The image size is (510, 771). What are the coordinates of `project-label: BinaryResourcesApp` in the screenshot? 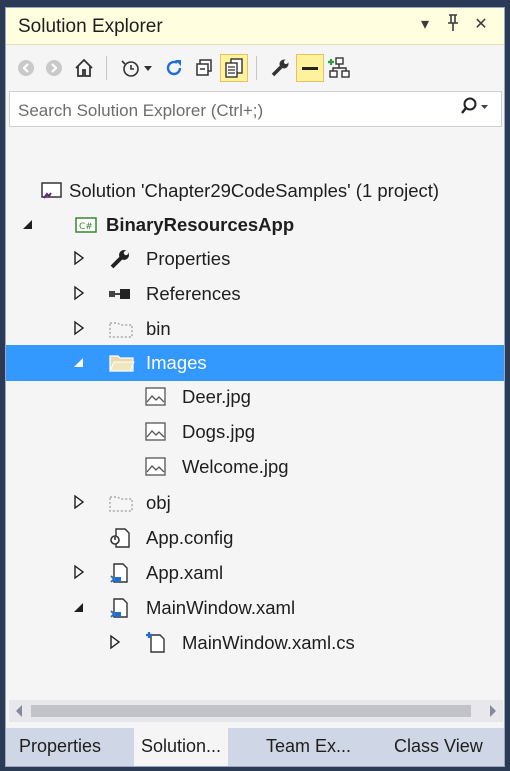 It's located at (200, 224).